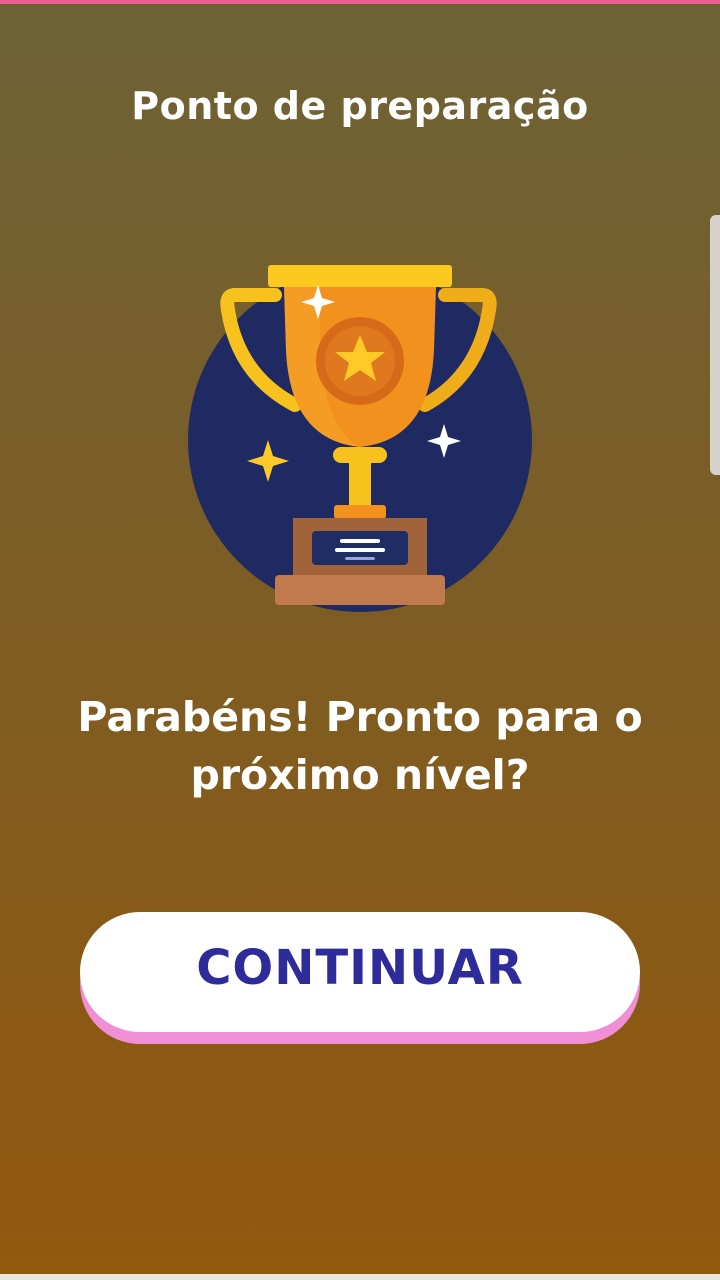 This screenshot has width=720, height=1280. Describe the element at coordinates (715, 345) in the screenshot. I see `scroll-indicator` at that location.